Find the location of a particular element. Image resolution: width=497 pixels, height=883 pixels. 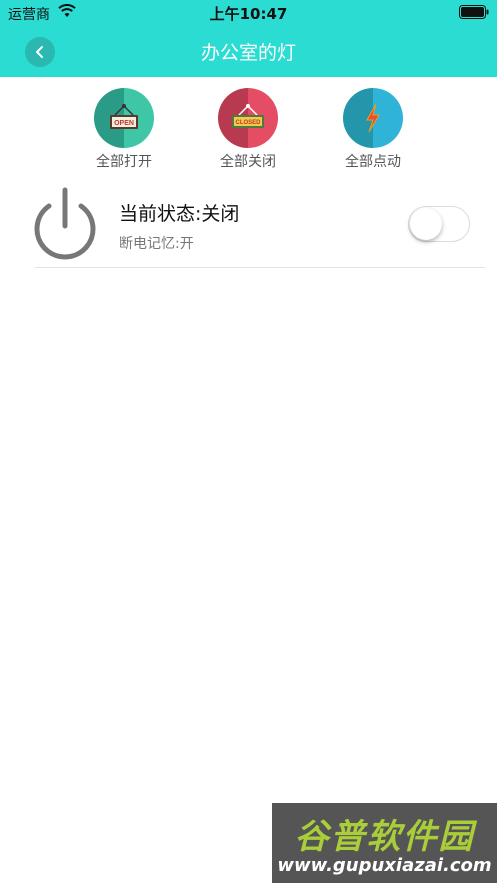

status-bar: 运营商 上午10:47 is located at coordinates (248, 12).